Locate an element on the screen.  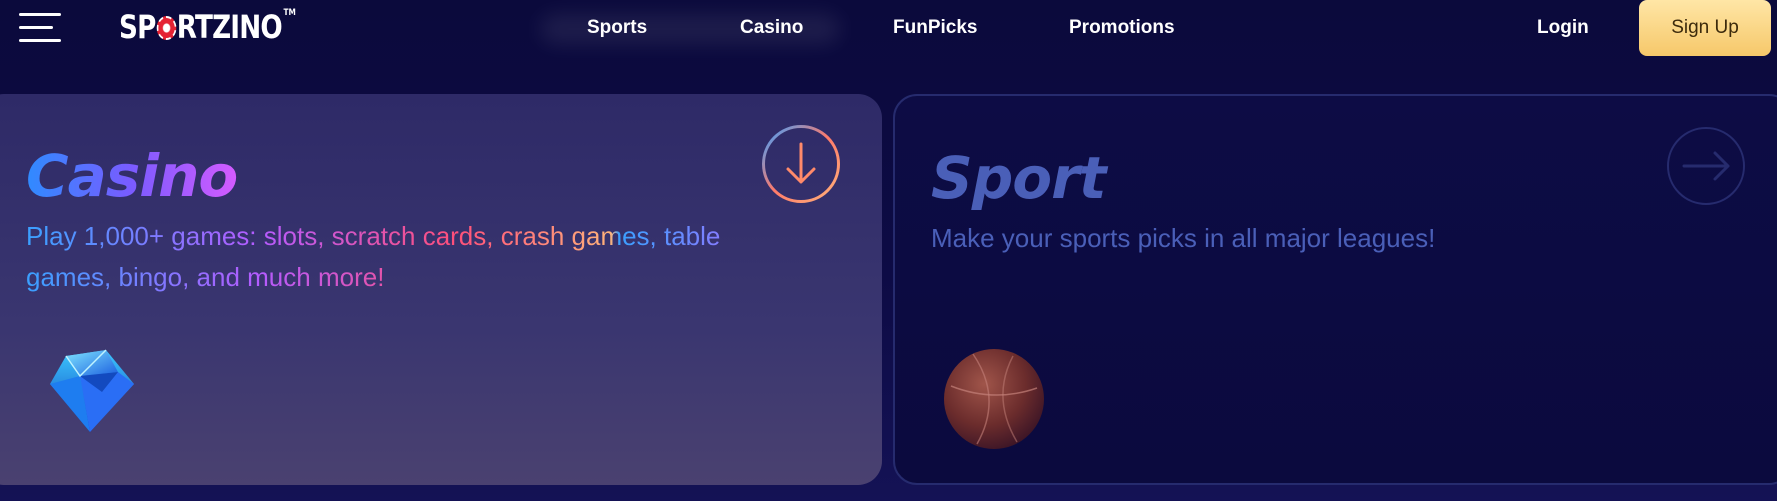
hamburger-menu-icon is located at coordinates (40, 28).